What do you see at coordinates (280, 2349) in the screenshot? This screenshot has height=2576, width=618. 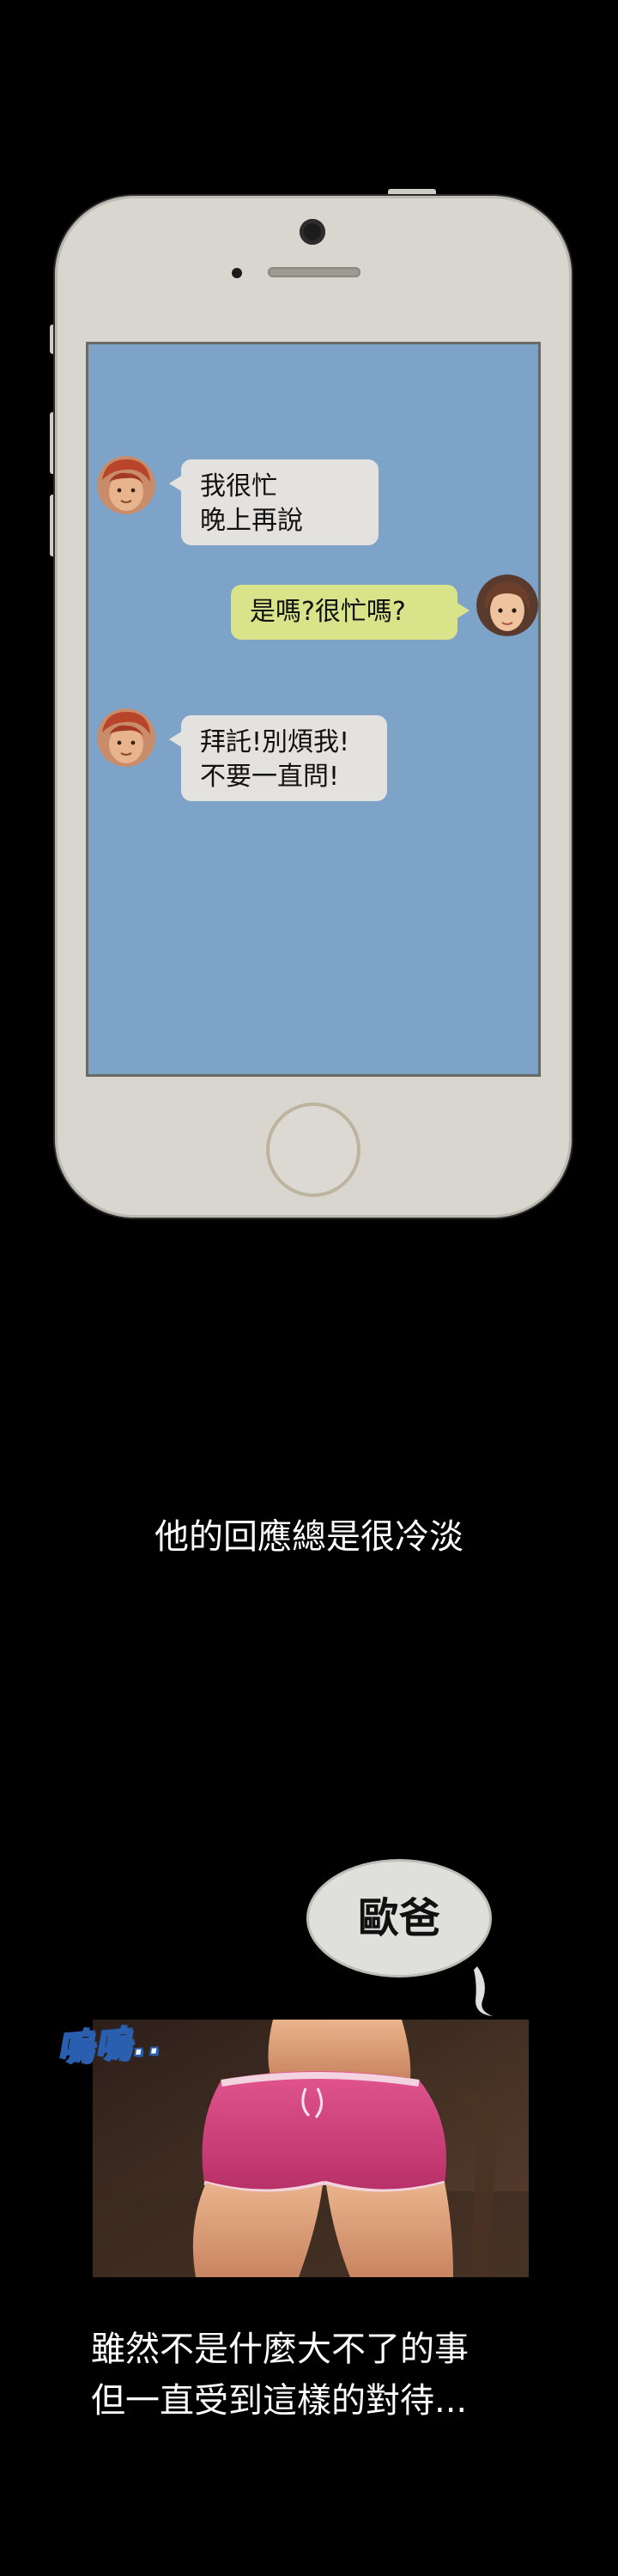 I see `narration-caption: 雖然不是什麼大不了的事` at bounding box center [280, 2349].